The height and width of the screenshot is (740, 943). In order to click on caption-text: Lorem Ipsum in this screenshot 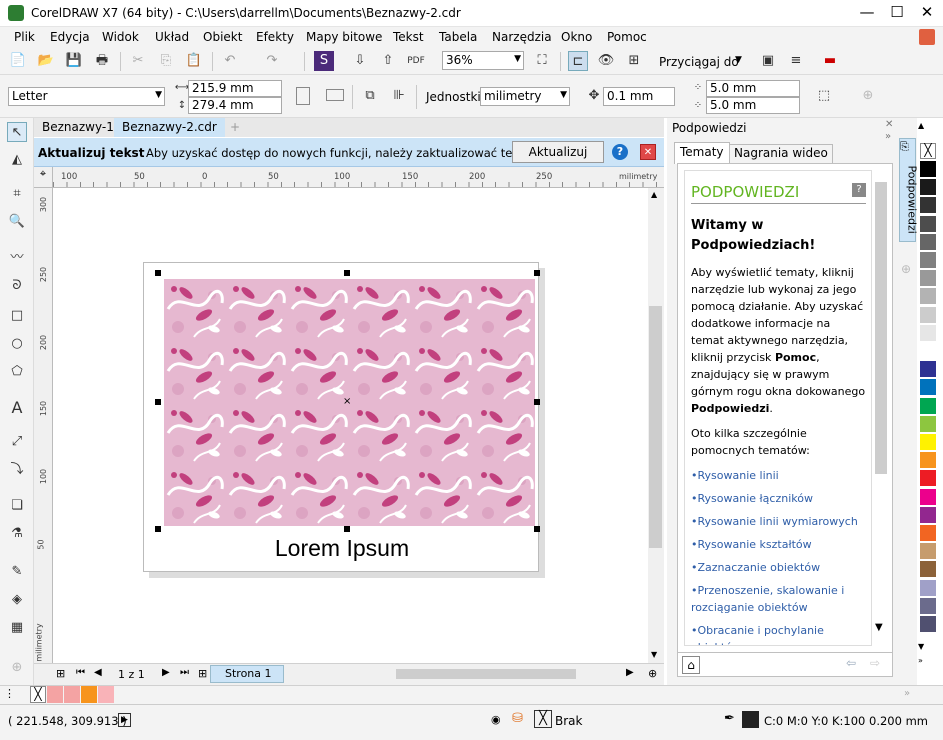, I will do `click(342, 548)`.